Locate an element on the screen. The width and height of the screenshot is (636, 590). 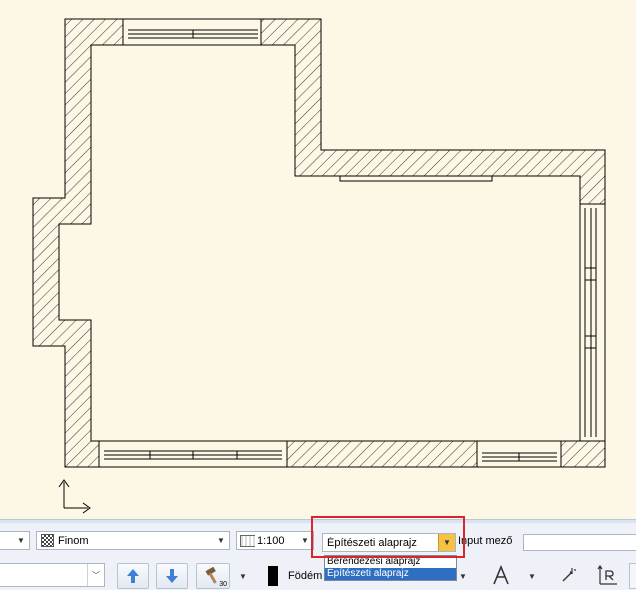
arrow-down-icon is located at coordinates (172, 576).